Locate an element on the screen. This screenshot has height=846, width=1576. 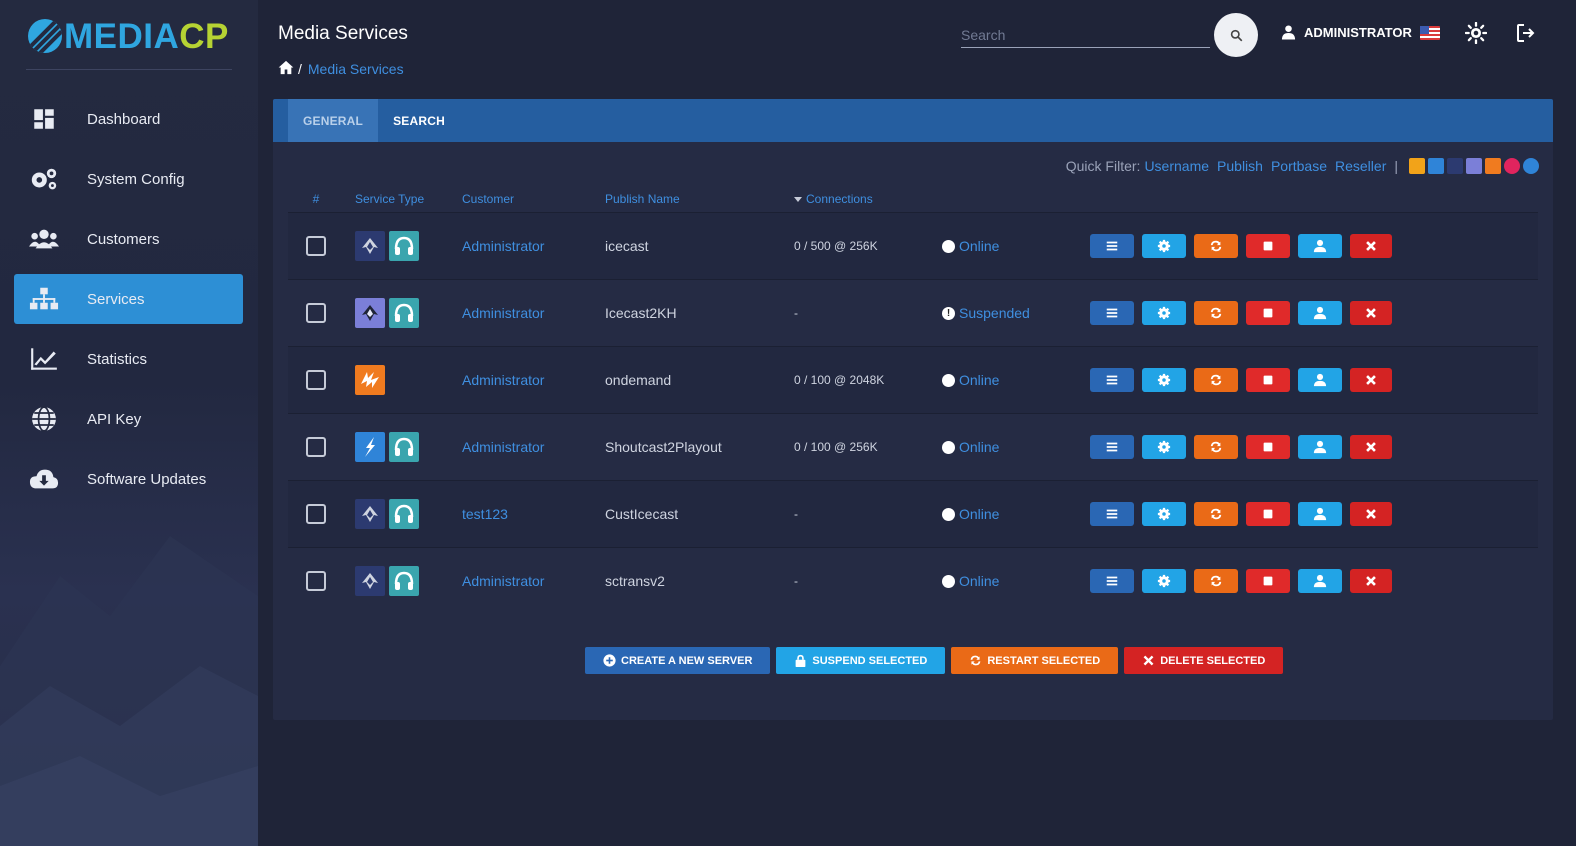
home-icon is located at coordinates (286, 69).